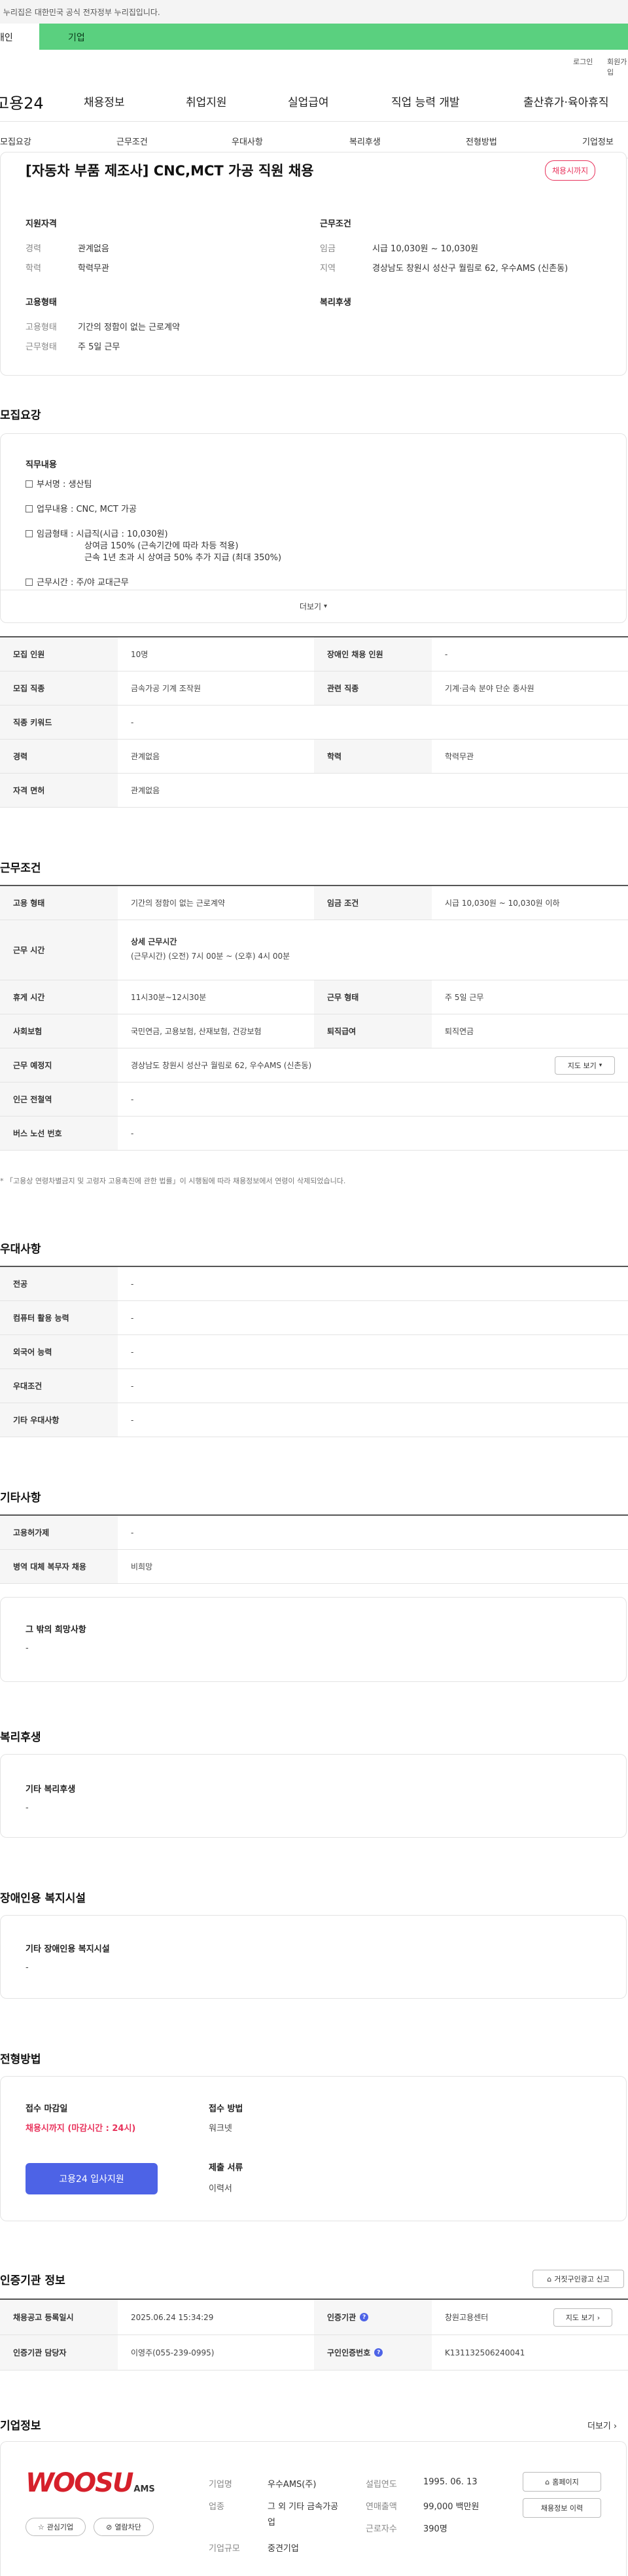  Describe the element at coordinates (570, 170) in the screenshot. I see `deadline-badge: 채용시까지` at that location.